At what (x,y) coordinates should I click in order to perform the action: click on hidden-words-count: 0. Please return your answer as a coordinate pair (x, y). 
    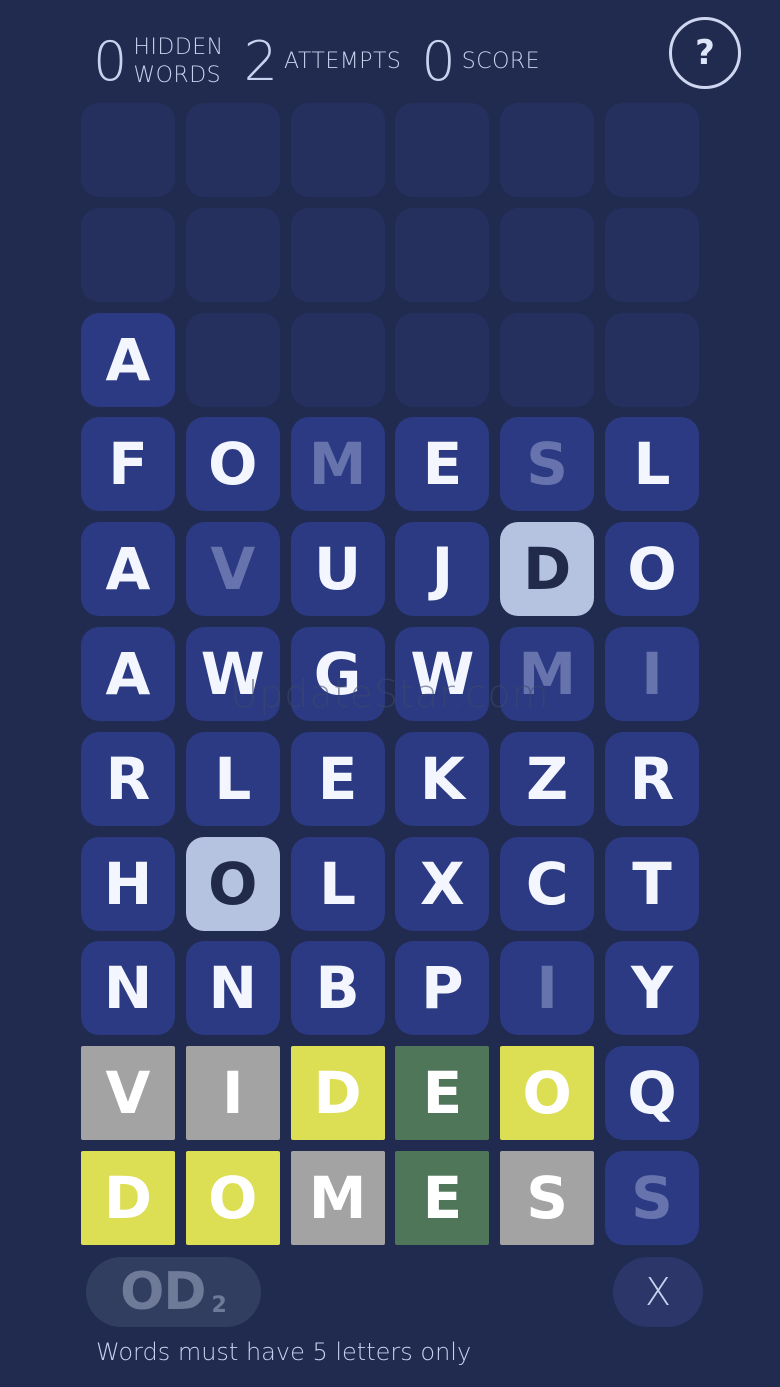
    Looking at the image, I should click on (110, 61).